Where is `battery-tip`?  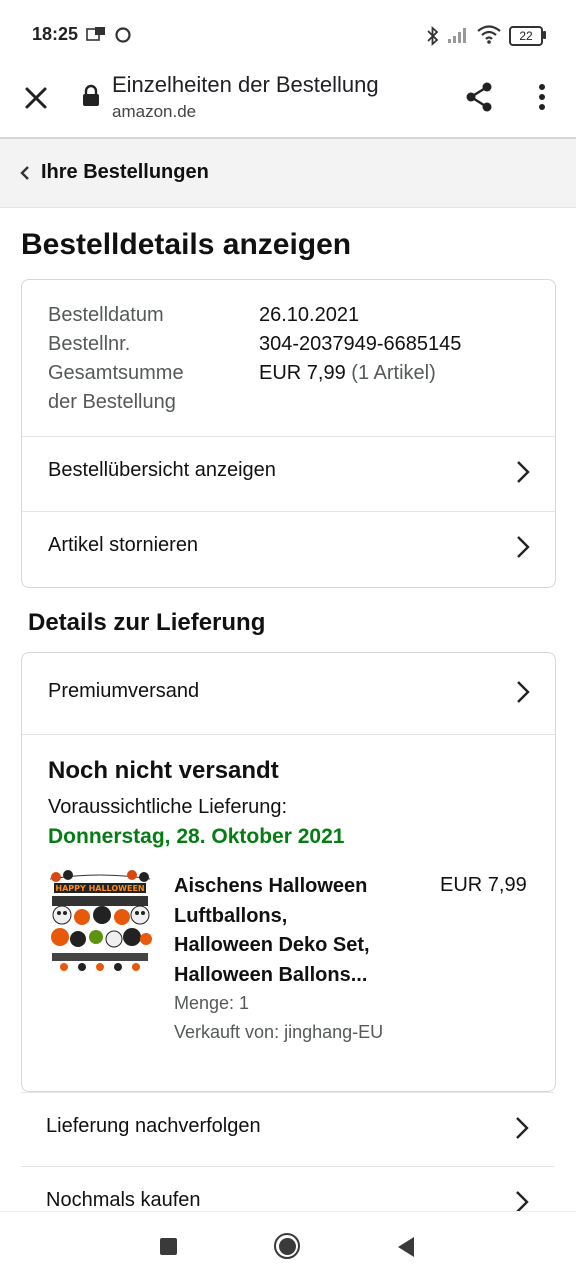
battery-tip is located at coordinates (544, 35).